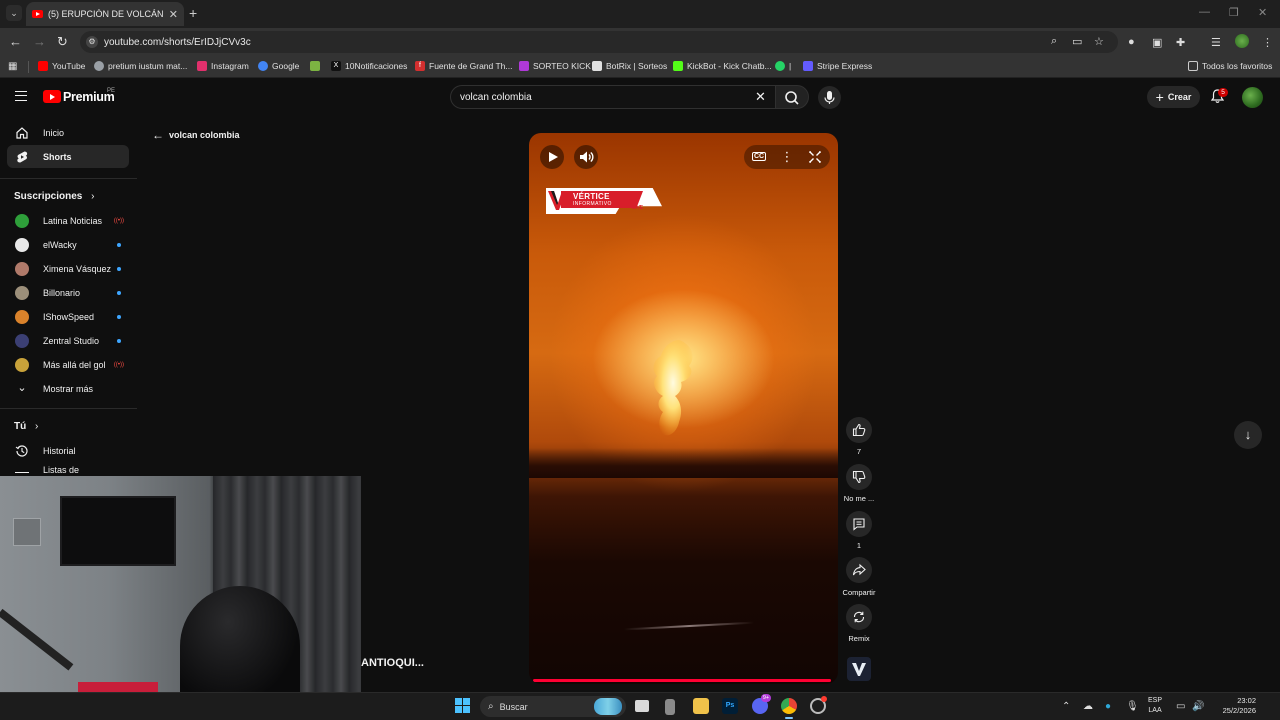 The height and width of the screenshot is (720, 1280). What do you see at coordinates (1131, 42) in the screenshot?
I see `extension-shield-icon: ●` at bounding box center [1131, 42].